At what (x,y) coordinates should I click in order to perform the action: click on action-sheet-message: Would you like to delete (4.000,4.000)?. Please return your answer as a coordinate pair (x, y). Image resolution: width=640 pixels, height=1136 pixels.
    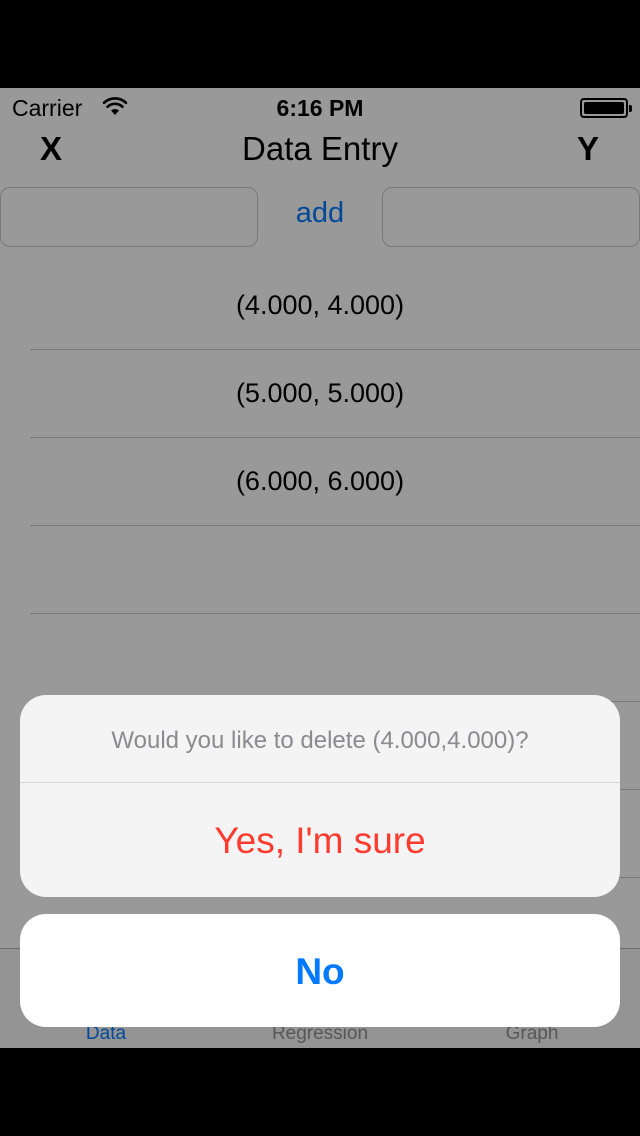
    Looking at the image, I should click on (320, 739).